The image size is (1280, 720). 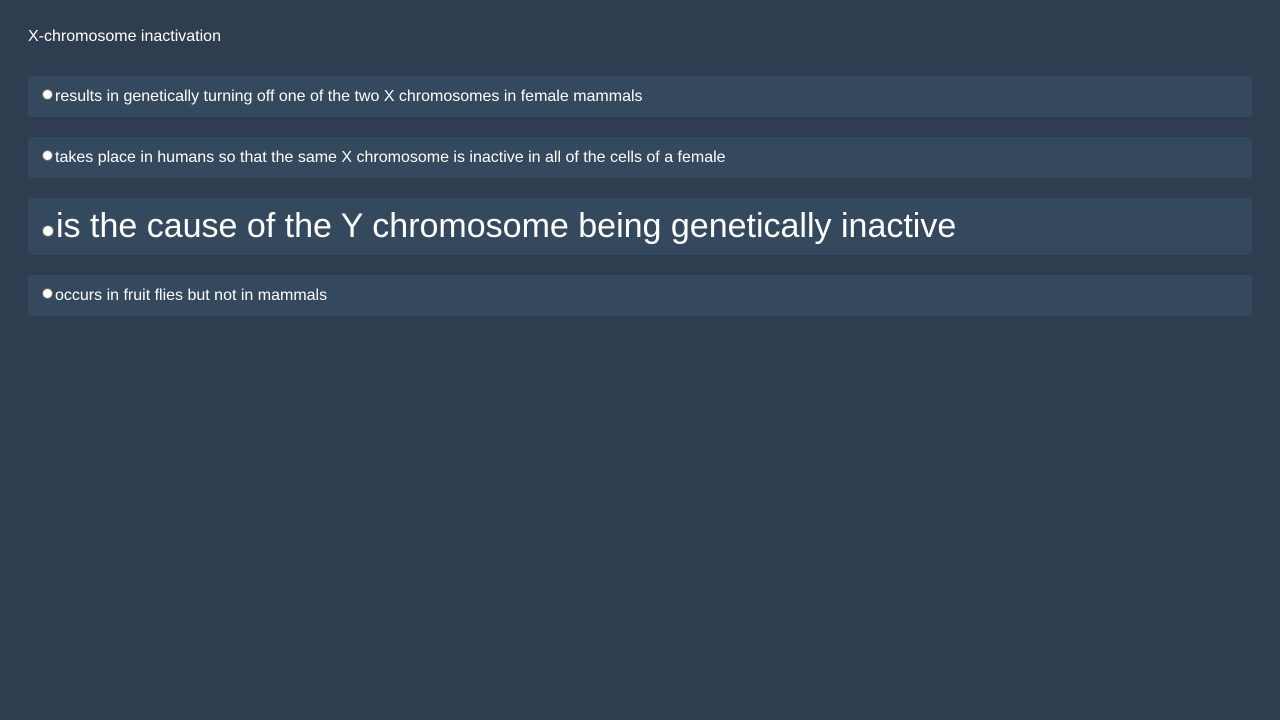 I want to click on answer-option-4: occurs in fruit flies but not in mammals, so click(x=640, y=295).